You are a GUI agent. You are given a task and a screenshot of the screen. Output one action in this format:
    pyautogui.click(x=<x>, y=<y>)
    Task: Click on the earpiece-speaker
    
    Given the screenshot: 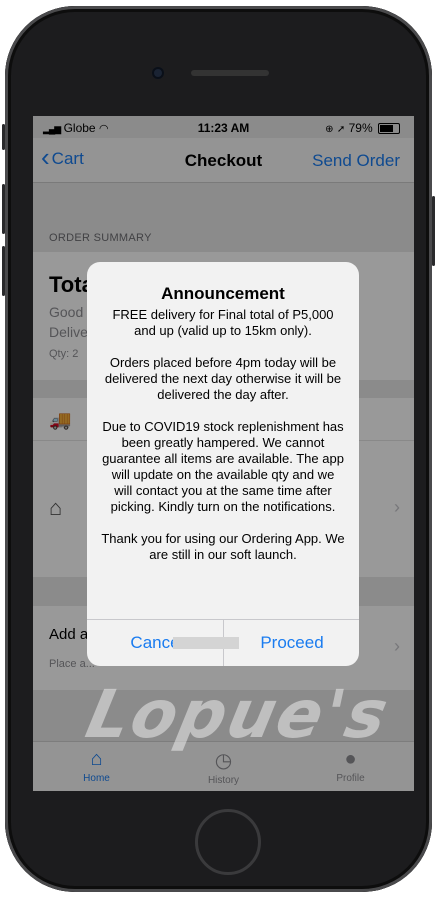 What is the action you would take?
    pyautogui.click(x=230, y=73)
    